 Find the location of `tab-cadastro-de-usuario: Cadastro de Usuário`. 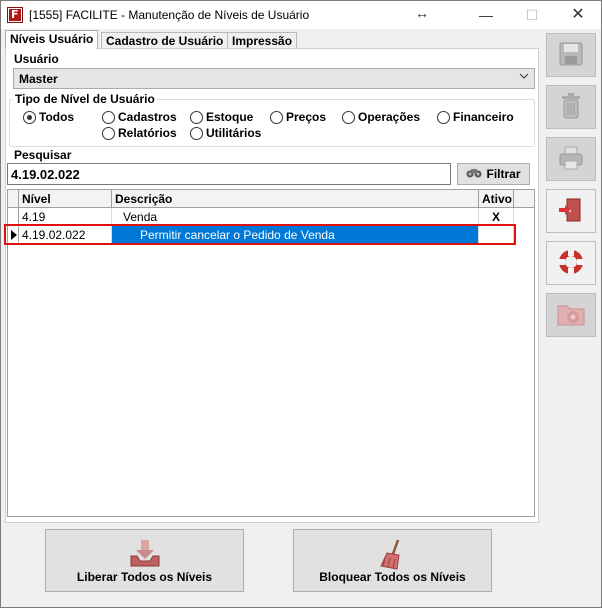

tab-cadastro-de-usuario: Cadastro de Usuário is located at coordinates (165, 40).